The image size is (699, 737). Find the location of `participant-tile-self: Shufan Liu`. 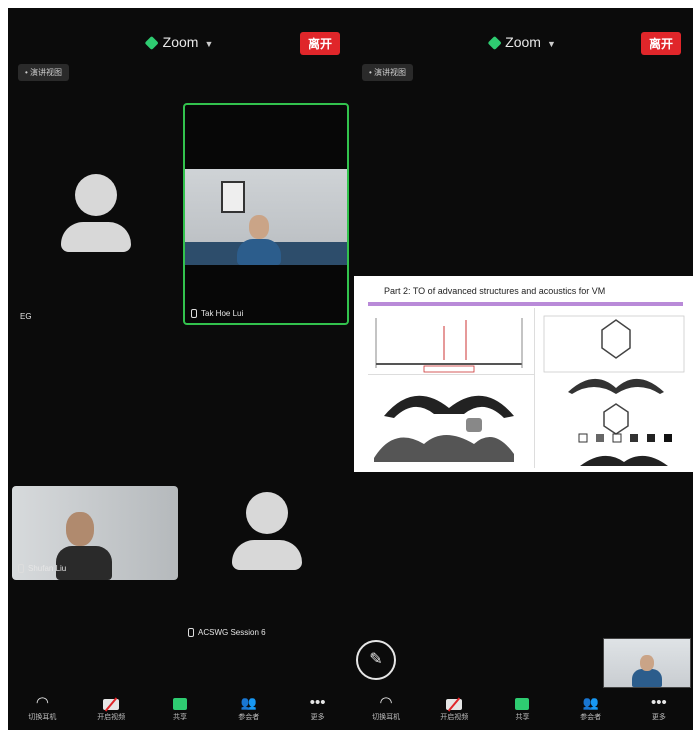

participant-tile-self: Shufan Liu is located at coordinates (95, 533).